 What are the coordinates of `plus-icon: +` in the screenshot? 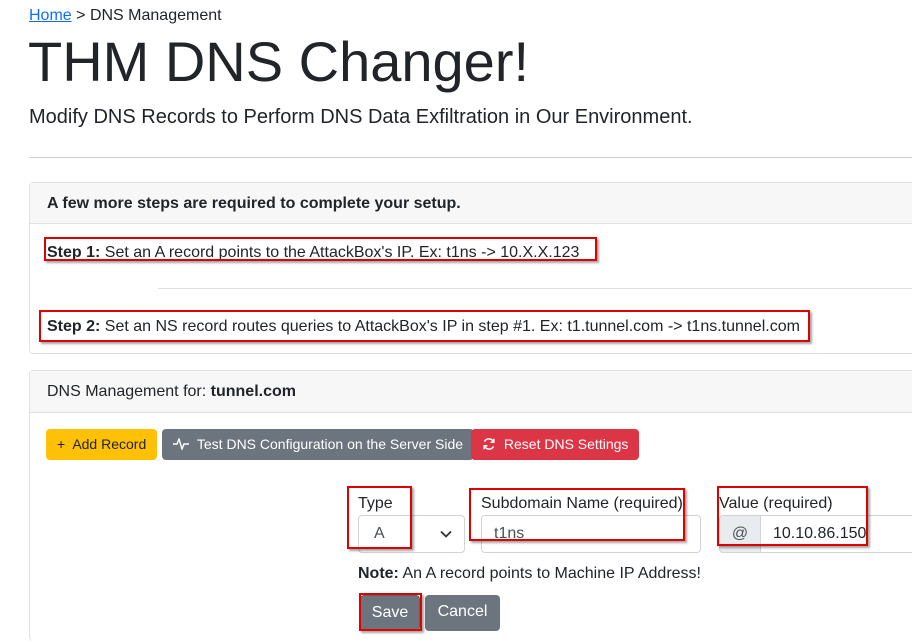 It's located at (61, 444).